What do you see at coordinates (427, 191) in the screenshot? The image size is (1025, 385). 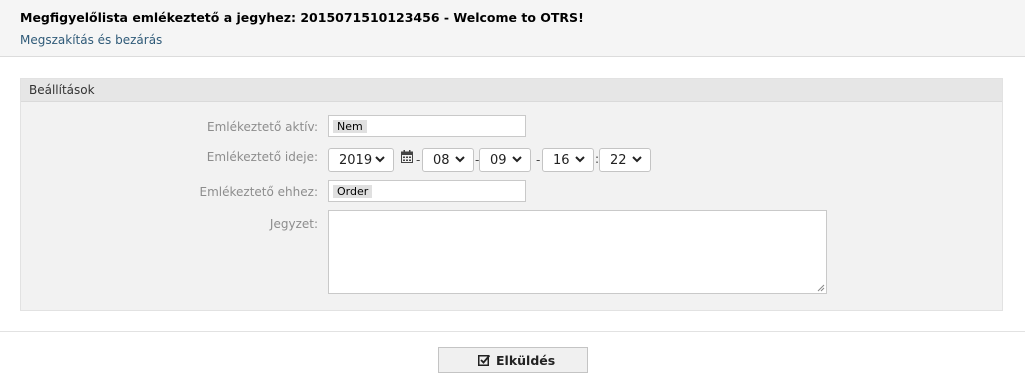 I see `reminder-to-field: Order` at bounding box center [427, 191].